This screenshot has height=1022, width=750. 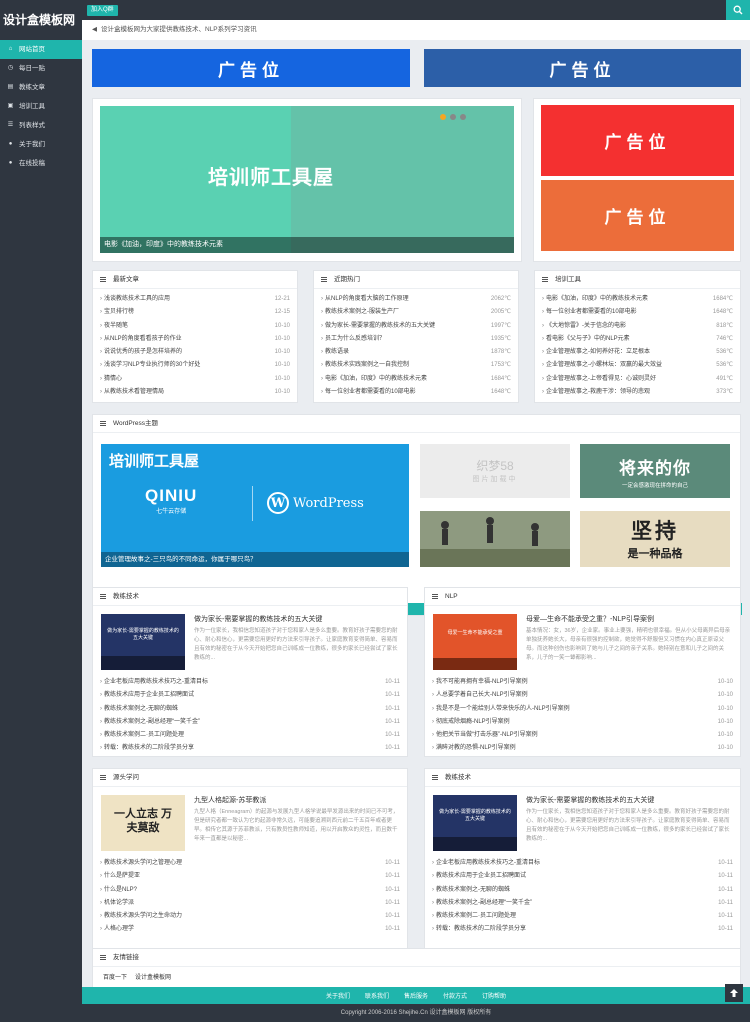 What do you see at coordinates (115, 976) in the screenshot?
I see `friend-link: 百度一下` at bounding box center [115, 976].